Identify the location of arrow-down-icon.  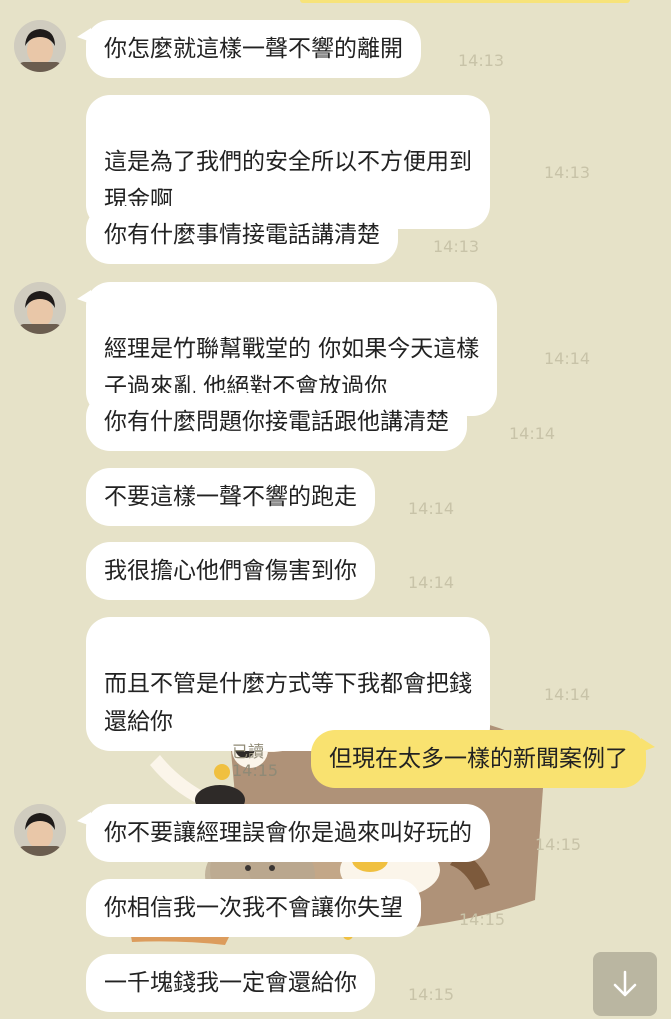
(625, 983).